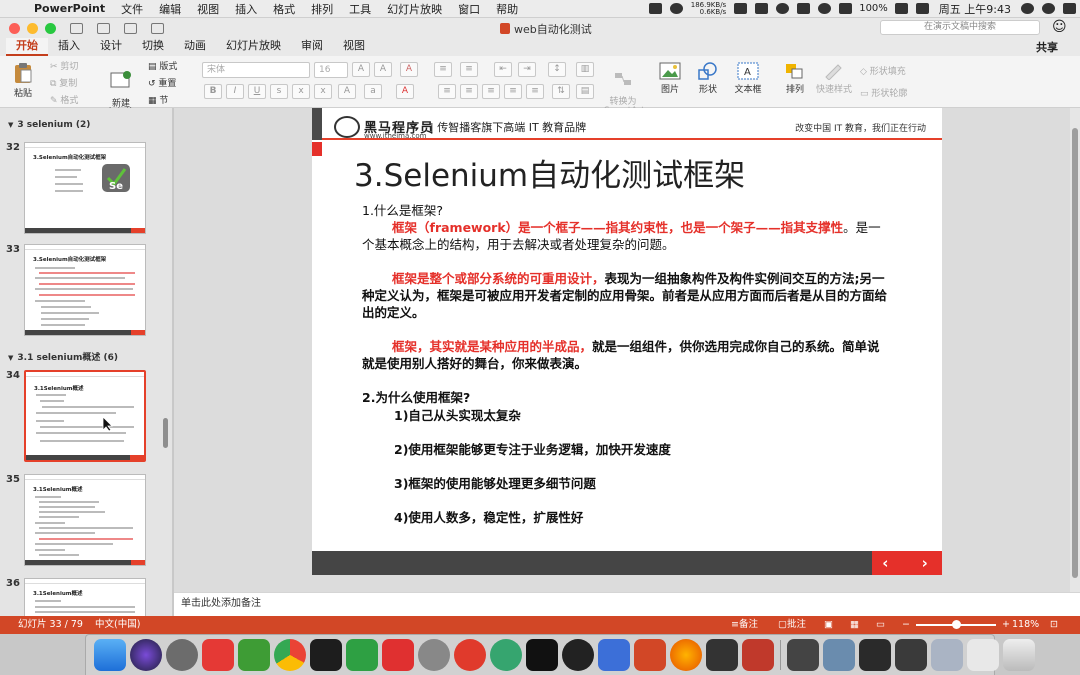 The image size is (1080, 675). What do you see at coordinates (158, 99) in the screenshot?
I see `section-button: ▦ 节` at bounding box center [158, 99].